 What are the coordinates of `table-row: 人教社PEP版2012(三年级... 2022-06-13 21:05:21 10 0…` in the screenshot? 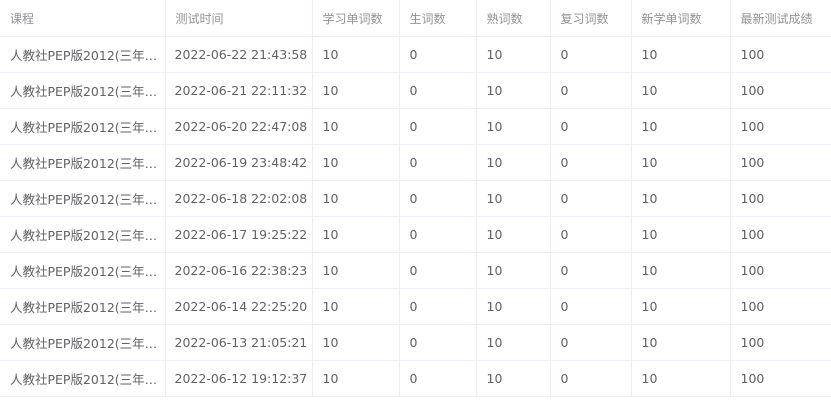 It's located at (415, 342).